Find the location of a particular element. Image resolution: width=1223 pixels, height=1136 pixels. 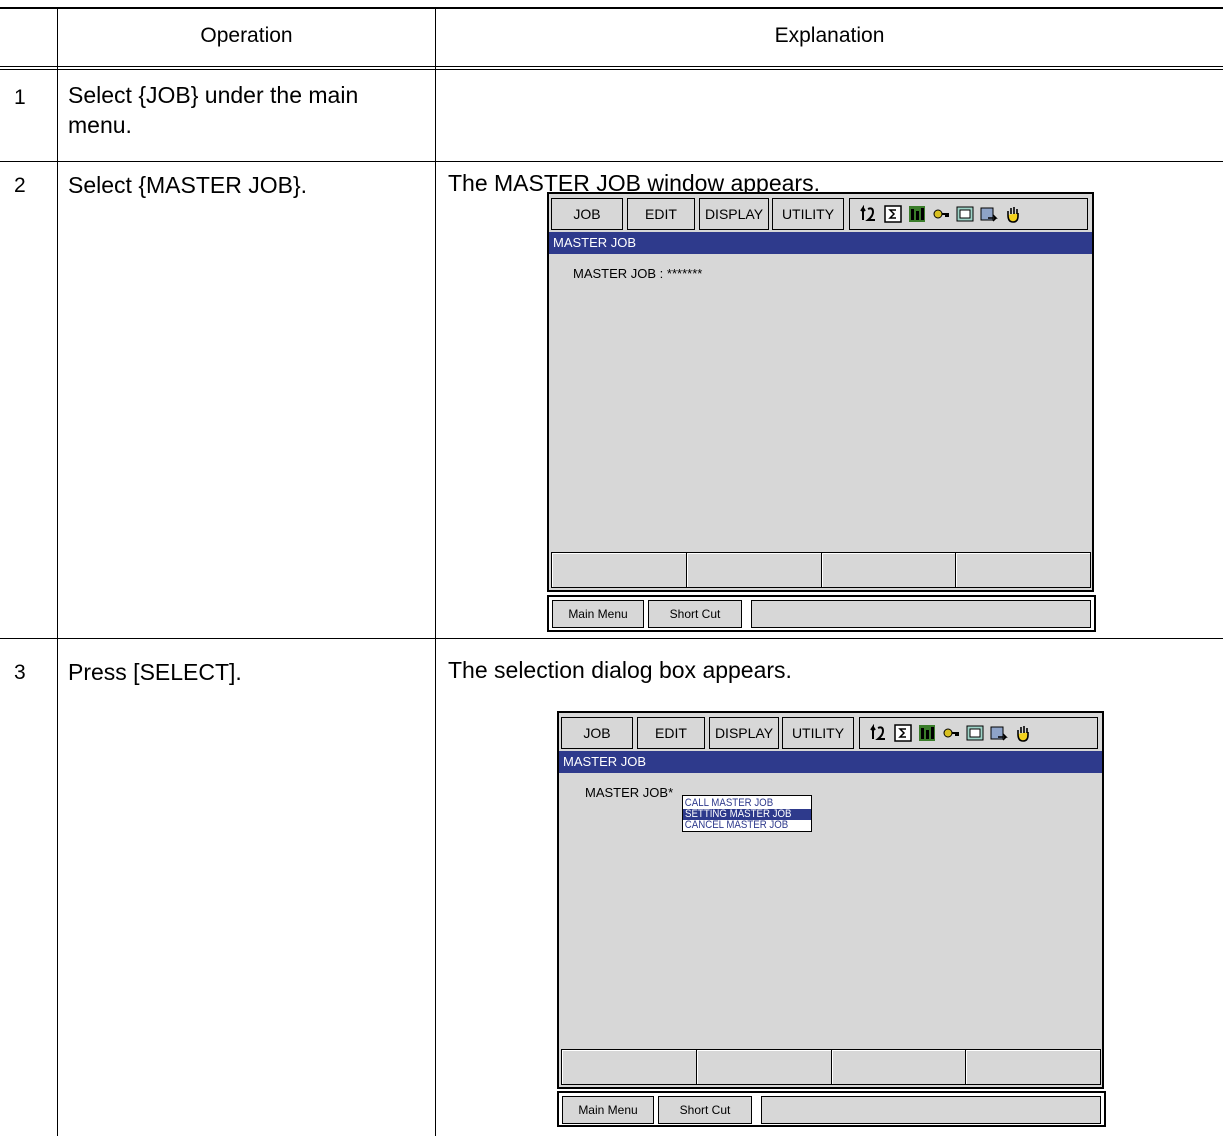

table-top-border is located at coordinates (611, 8).